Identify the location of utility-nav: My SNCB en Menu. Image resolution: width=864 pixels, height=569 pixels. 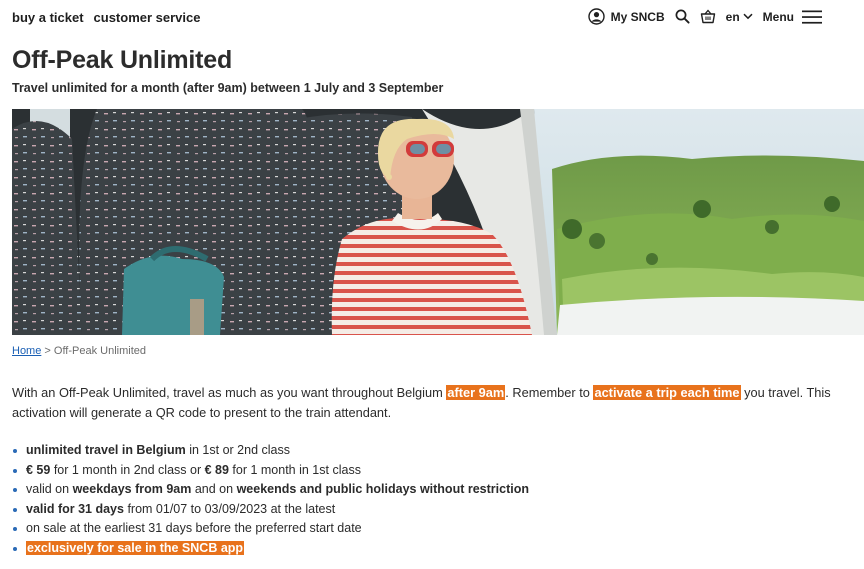
(704, 16).